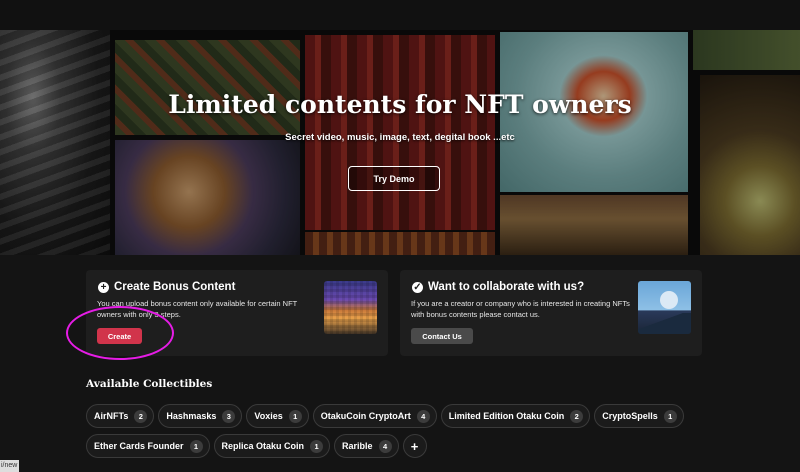 This screenshot has width=800, height=472. I want to click on chip-airnfts: AirNFTs 2, so click(120, 416).